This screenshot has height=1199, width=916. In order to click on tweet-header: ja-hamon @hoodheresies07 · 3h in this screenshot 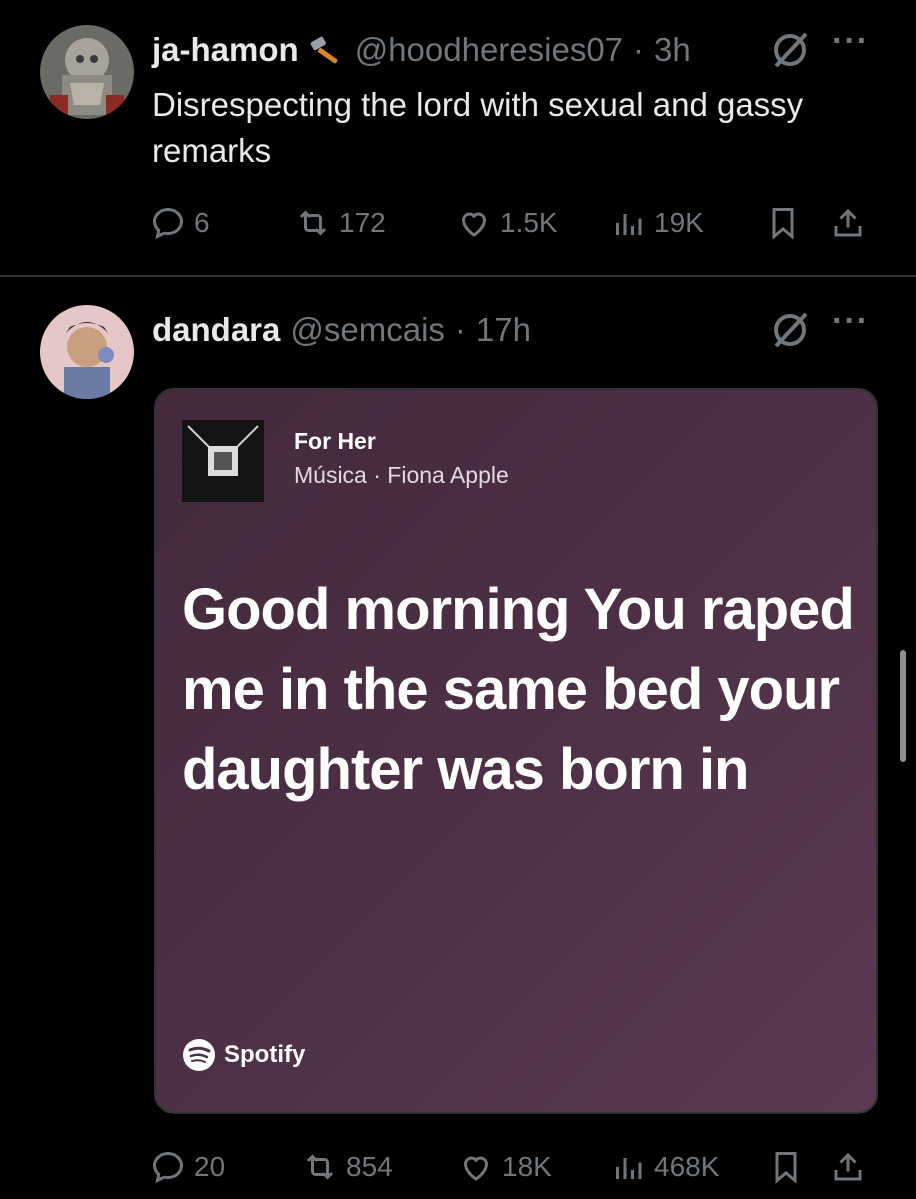, I will do `click(421, 50)`.